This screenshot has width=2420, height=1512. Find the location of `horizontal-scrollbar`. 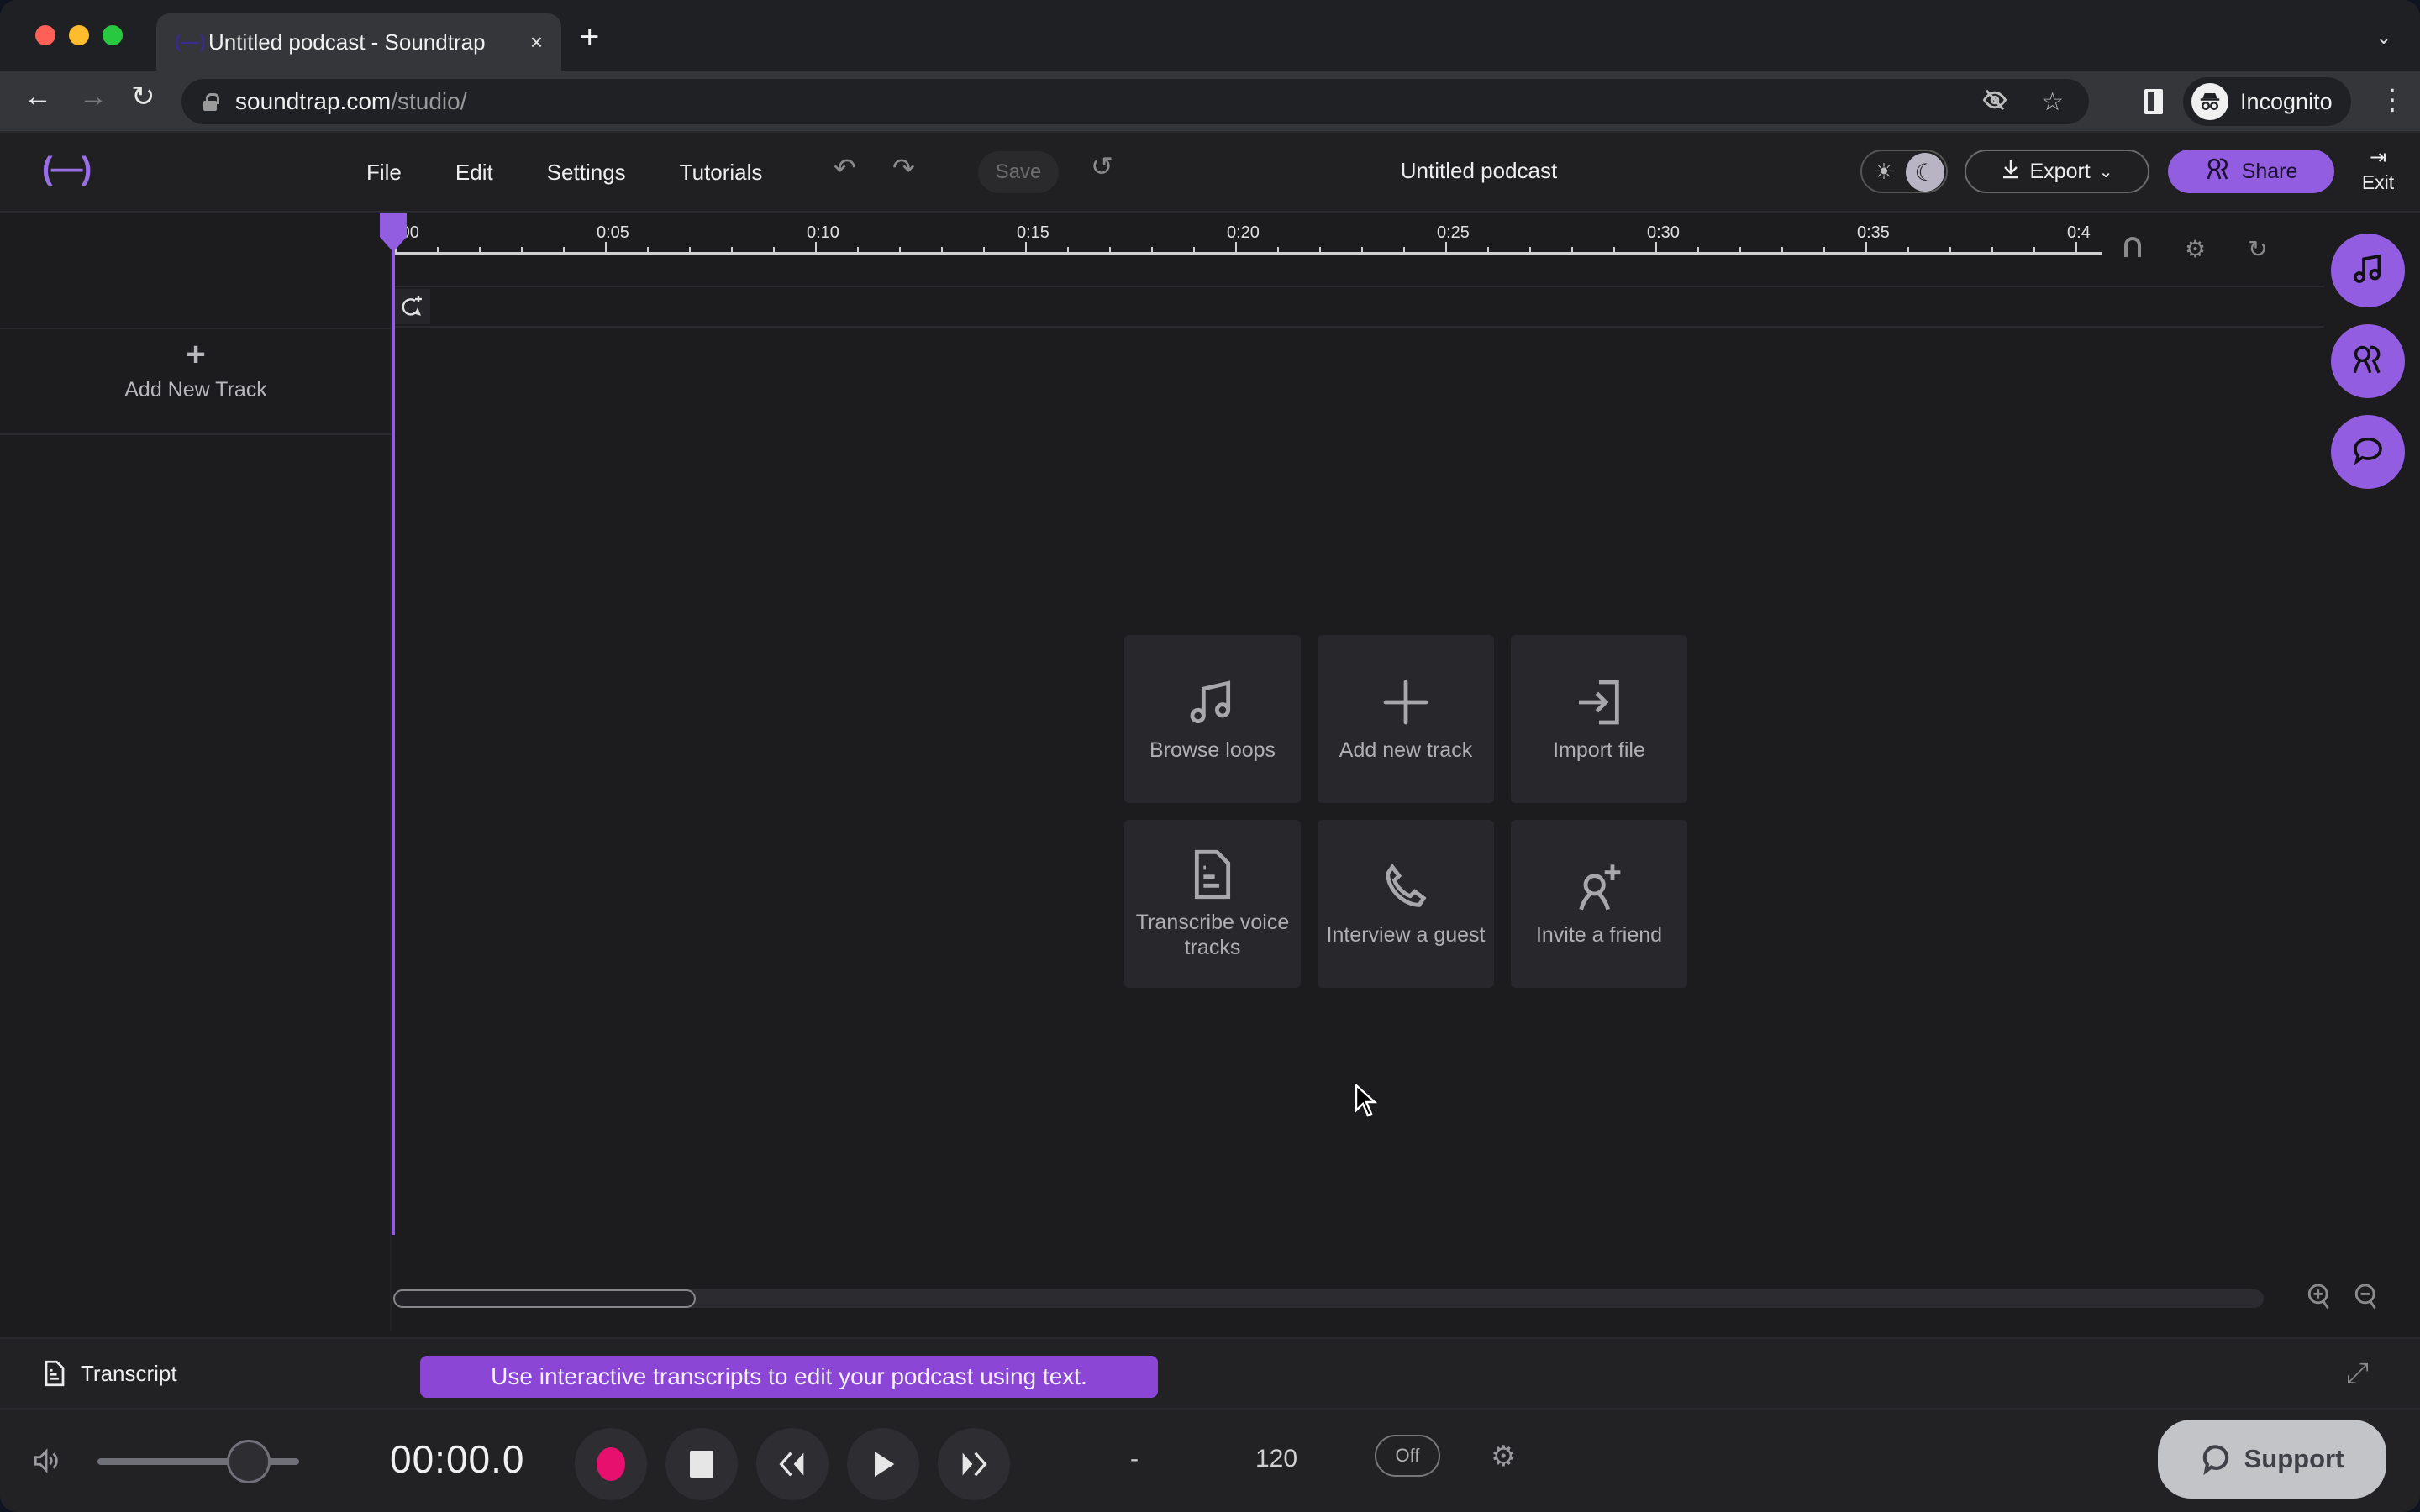

horizontal-scrollbar is located at coordinates (1328, 1298).